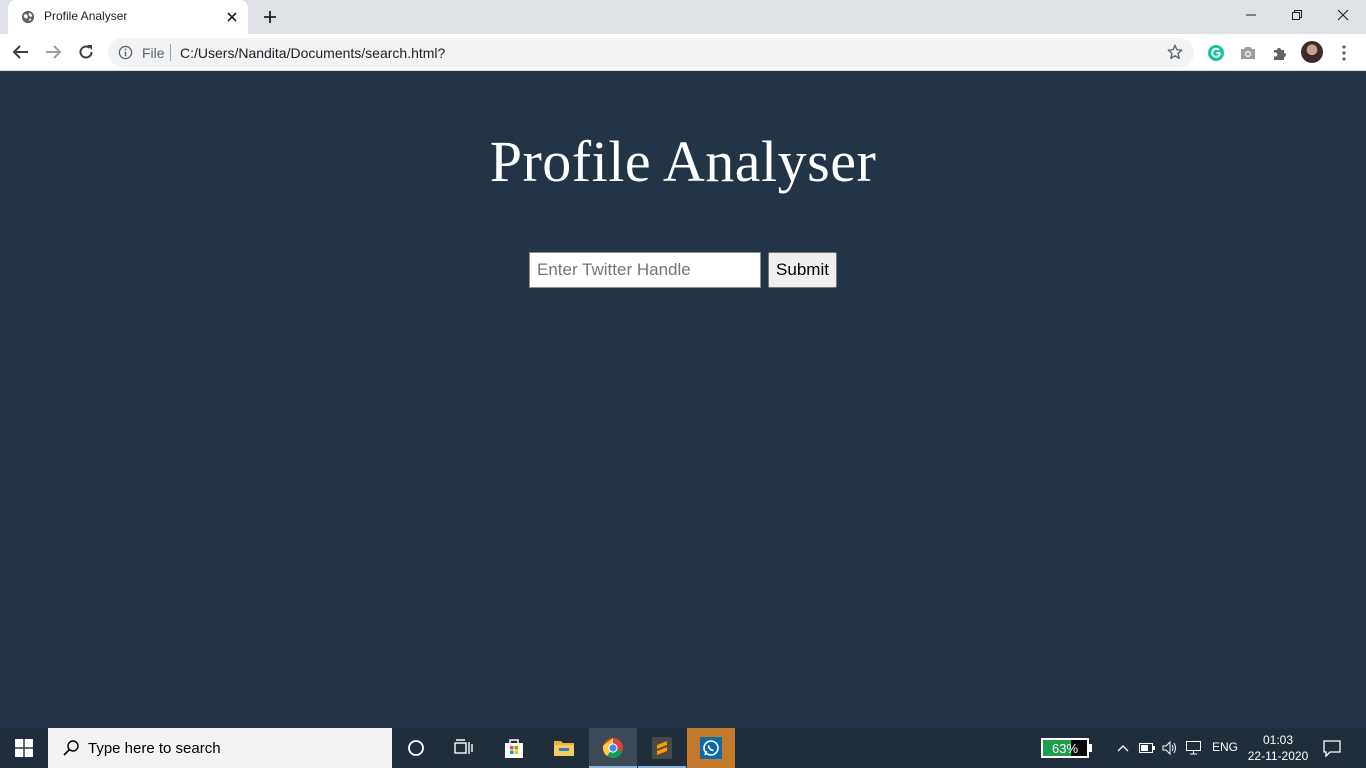 The image size is (1366, 768). Describe the element at coordinates (1280, 53) in the screenshot. I see `puzzle-icon` at that location.